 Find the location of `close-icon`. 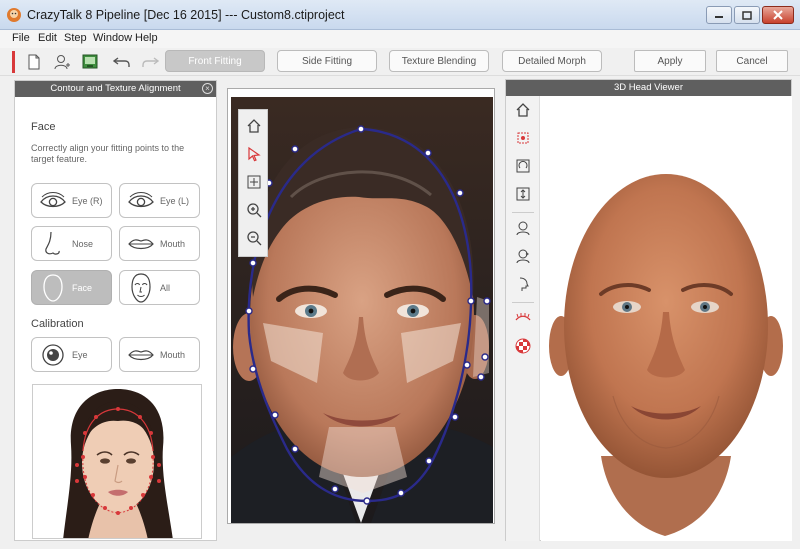

close-icon is located at coordinates (778, 15).